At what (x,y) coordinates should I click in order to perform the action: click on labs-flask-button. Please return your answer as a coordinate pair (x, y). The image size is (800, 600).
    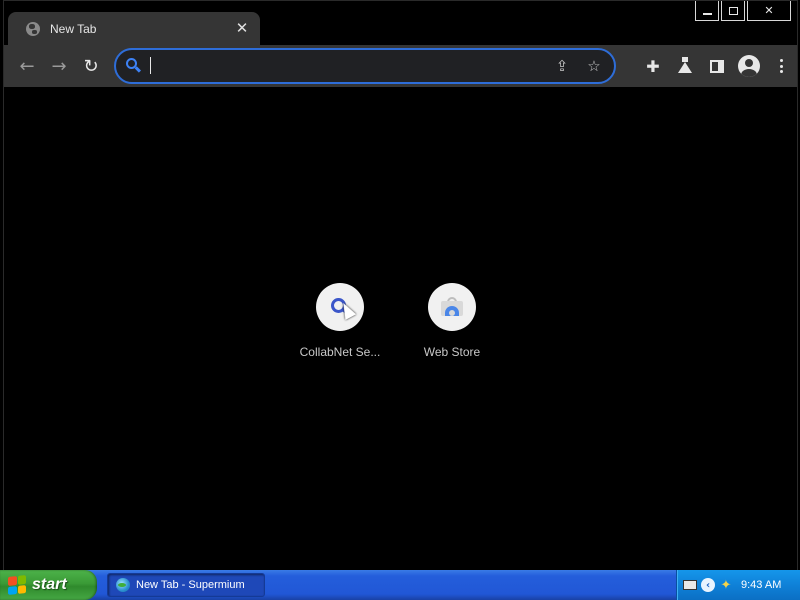
    Looking at the image, I should click on (685, 66).